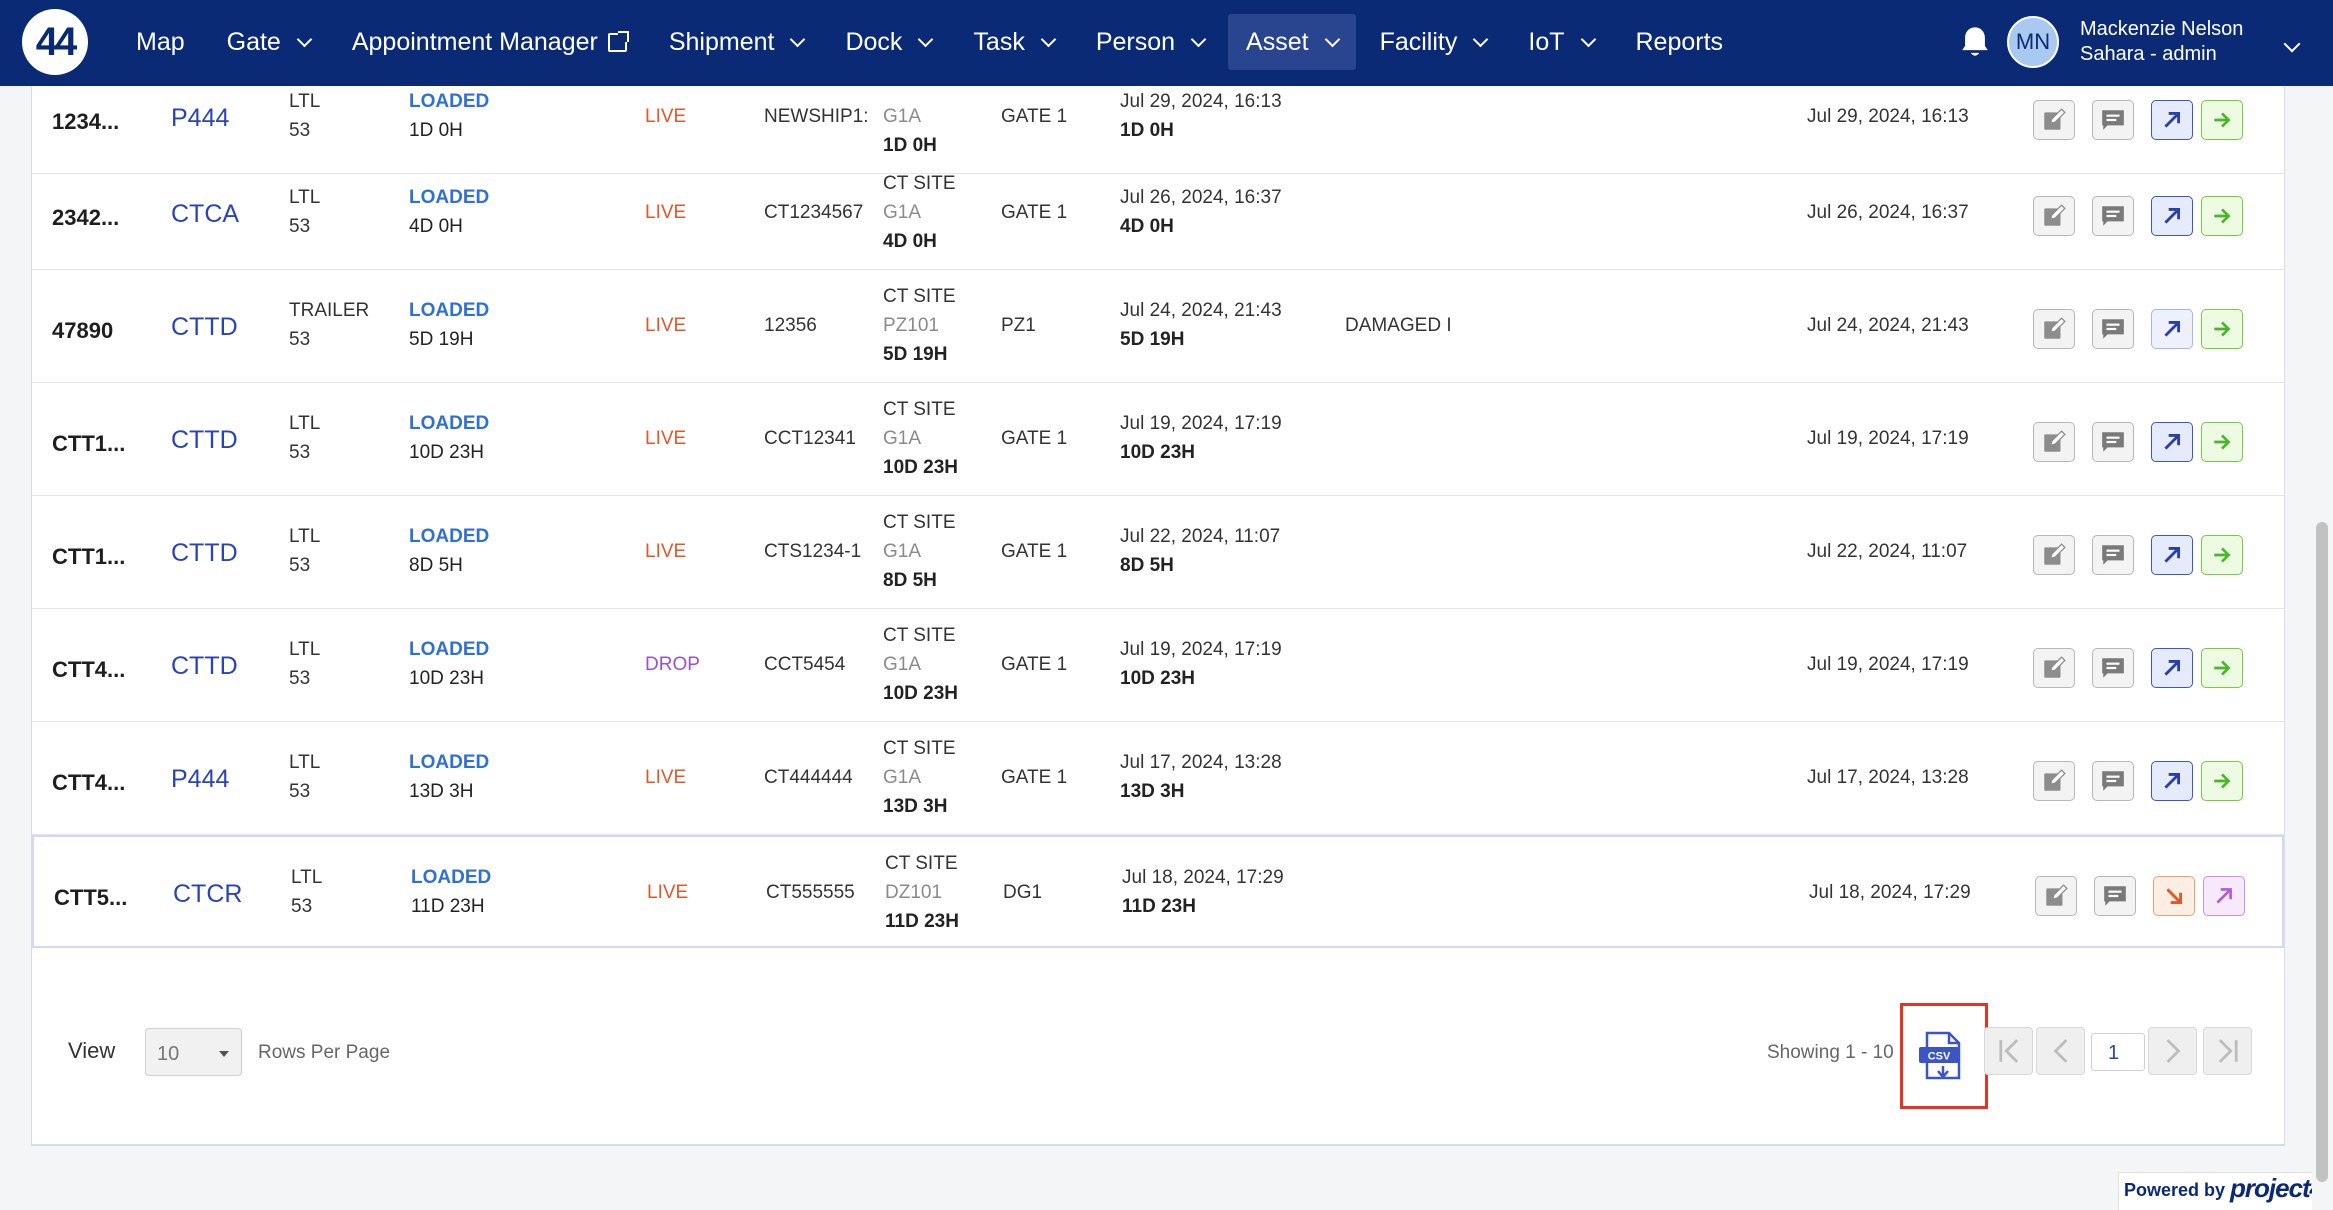 This screenshot has width=2333, height=1210. What do you see at coordinates (2118, 1052) in the screenshot?
I see `page-number-input: 1` at bounding box center [2118, 1052].